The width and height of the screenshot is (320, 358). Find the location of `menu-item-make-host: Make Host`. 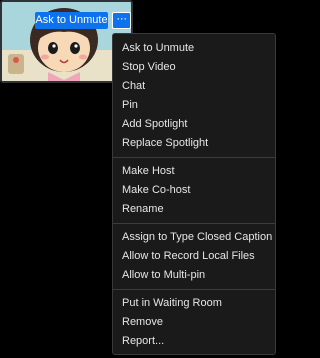

menu-item-make-host: Make Host is located at coordinates (194, 171).